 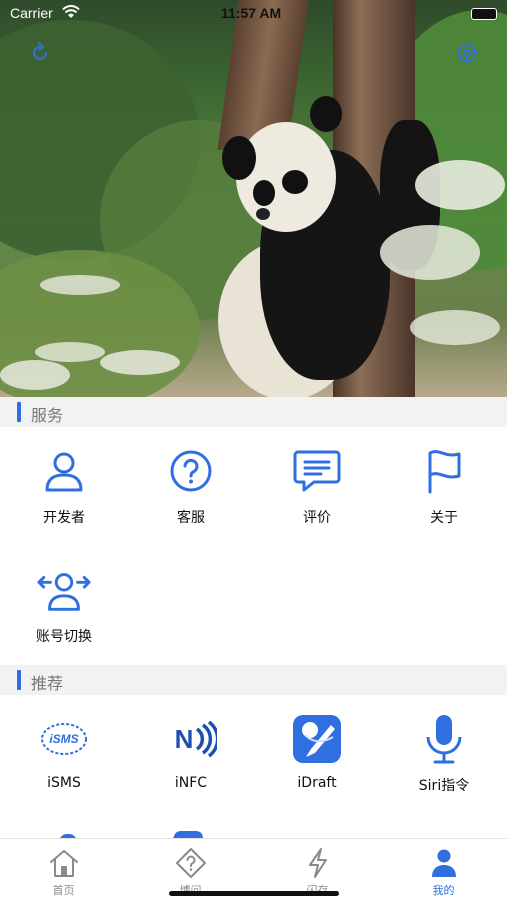 What do you see at coordinates (191, 783) in the screenshot?
I see `infc-label: iNFC` at bounding box center [191, 783].